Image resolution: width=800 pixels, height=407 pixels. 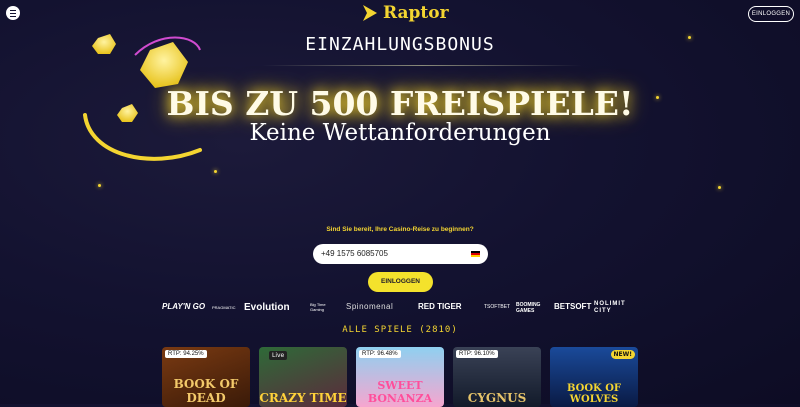 What do you see at coordinates (400, 330) in the screenshot?
I see `all-games-heading: ALLE SPIELE (2810)` at bounding box center [400, 330].